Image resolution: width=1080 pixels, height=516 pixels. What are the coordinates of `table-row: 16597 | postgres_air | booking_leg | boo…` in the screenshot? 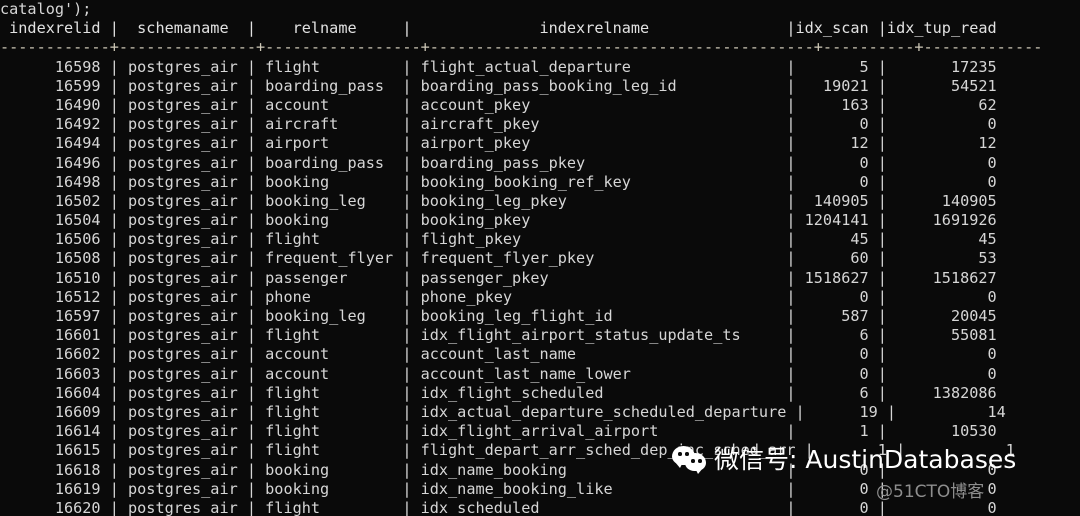 It's located at (498, 316).